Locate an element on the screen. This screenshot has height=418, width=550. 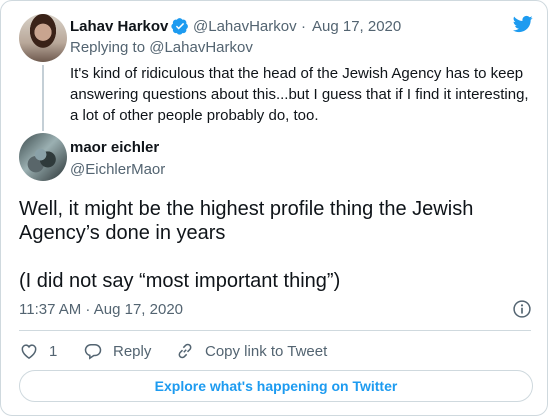
avatar-lahav-harkov is located at coordinates (43, 38).